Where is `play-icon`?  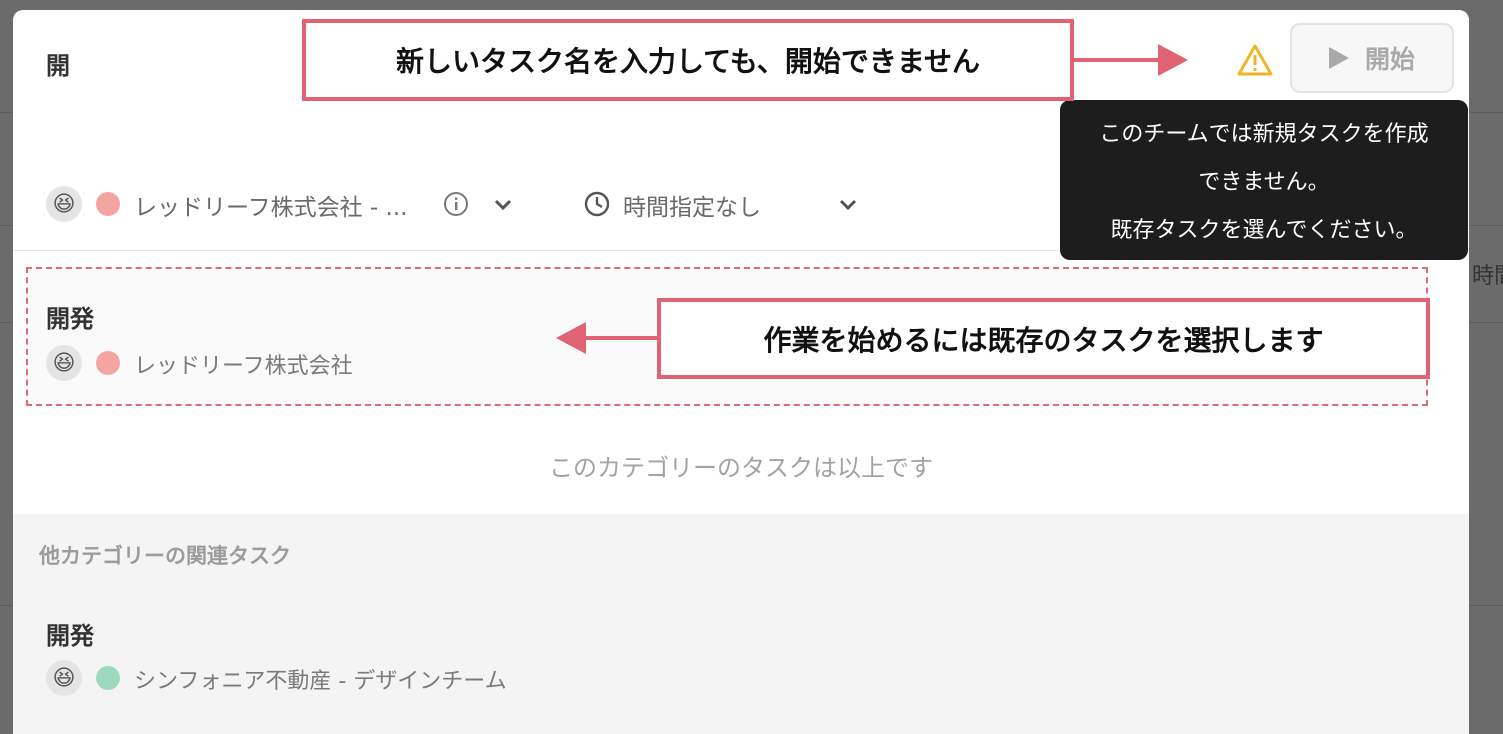
play-icon is located at coordinates (1338, 58).